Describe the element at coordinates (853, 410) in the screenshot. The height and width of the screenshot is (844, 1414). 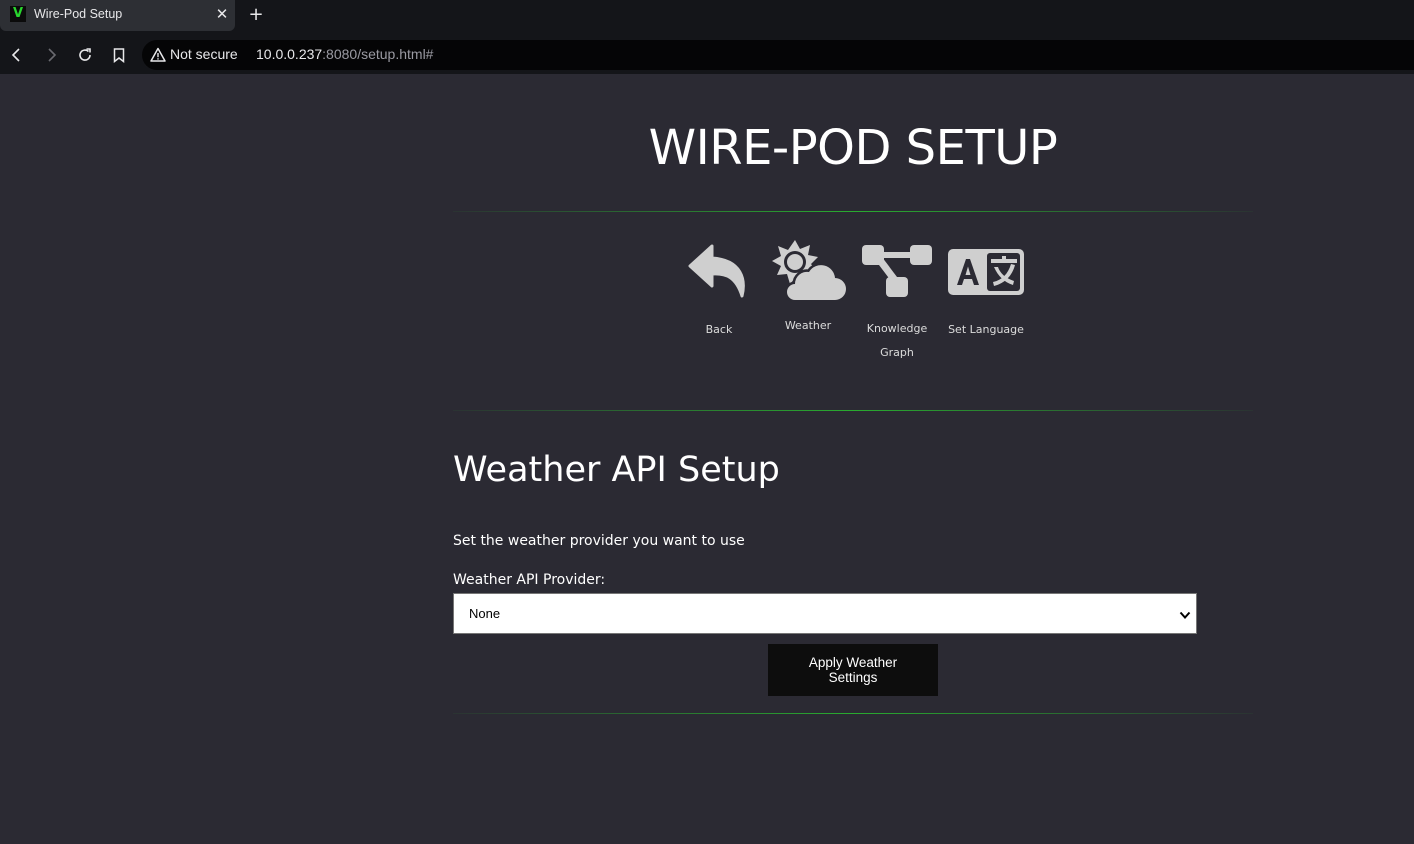
I see `divider-middle` at that location.